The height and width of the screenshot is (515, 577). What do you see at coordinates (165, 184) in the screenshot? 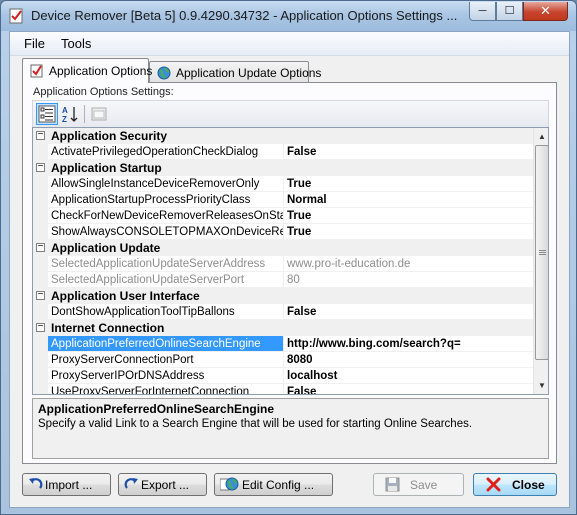
I see `property-name: AllowSingleInstanceDeviceRemoverOnly` at bounding box center [165, 184].